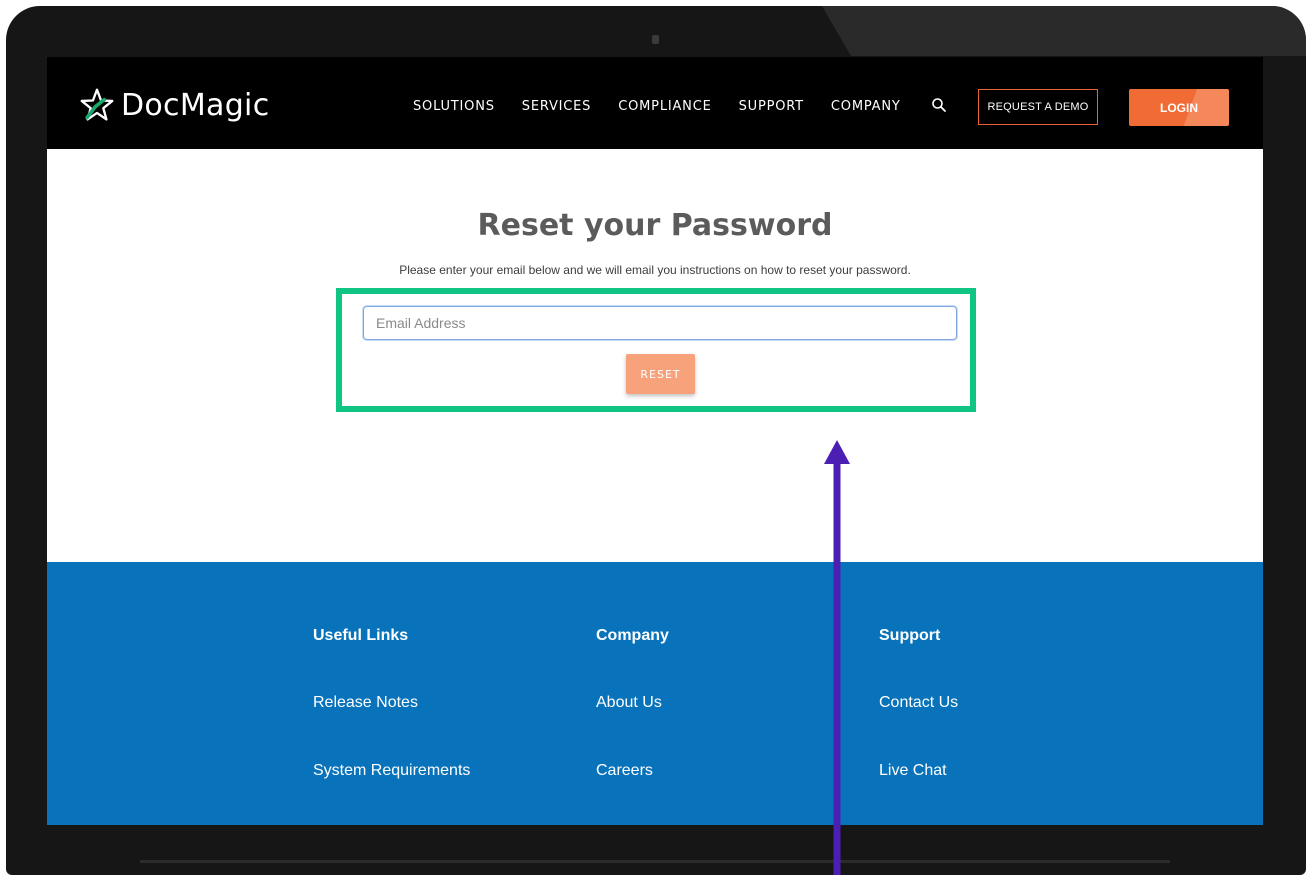 The width and height of the screenshot is (1312, 875). What do you see at coordinates (910, 635) in the screenshot?
I see `footer-heading: Support` at bounding box center [910, 635].